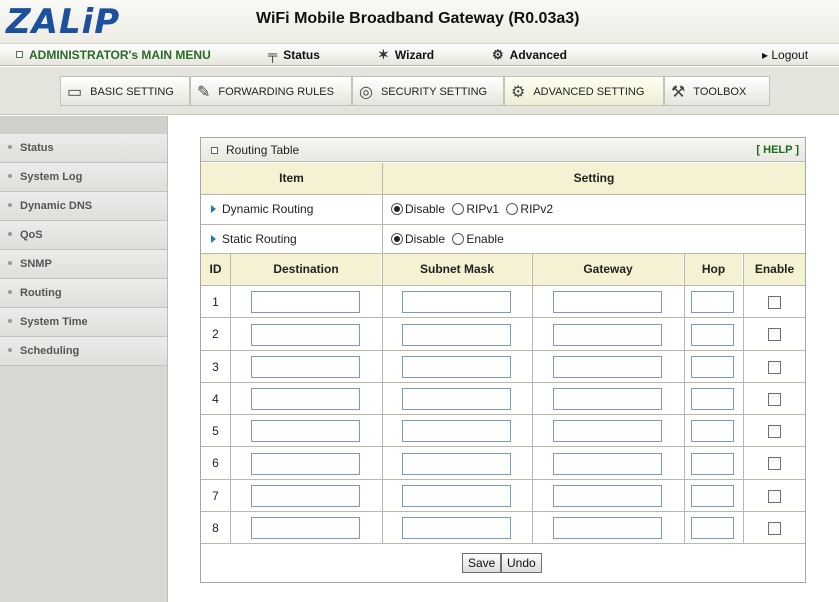 The width and height of the screenshot is (839, 602). I want to click on wizard-icon: ✶, so click(383, 54).